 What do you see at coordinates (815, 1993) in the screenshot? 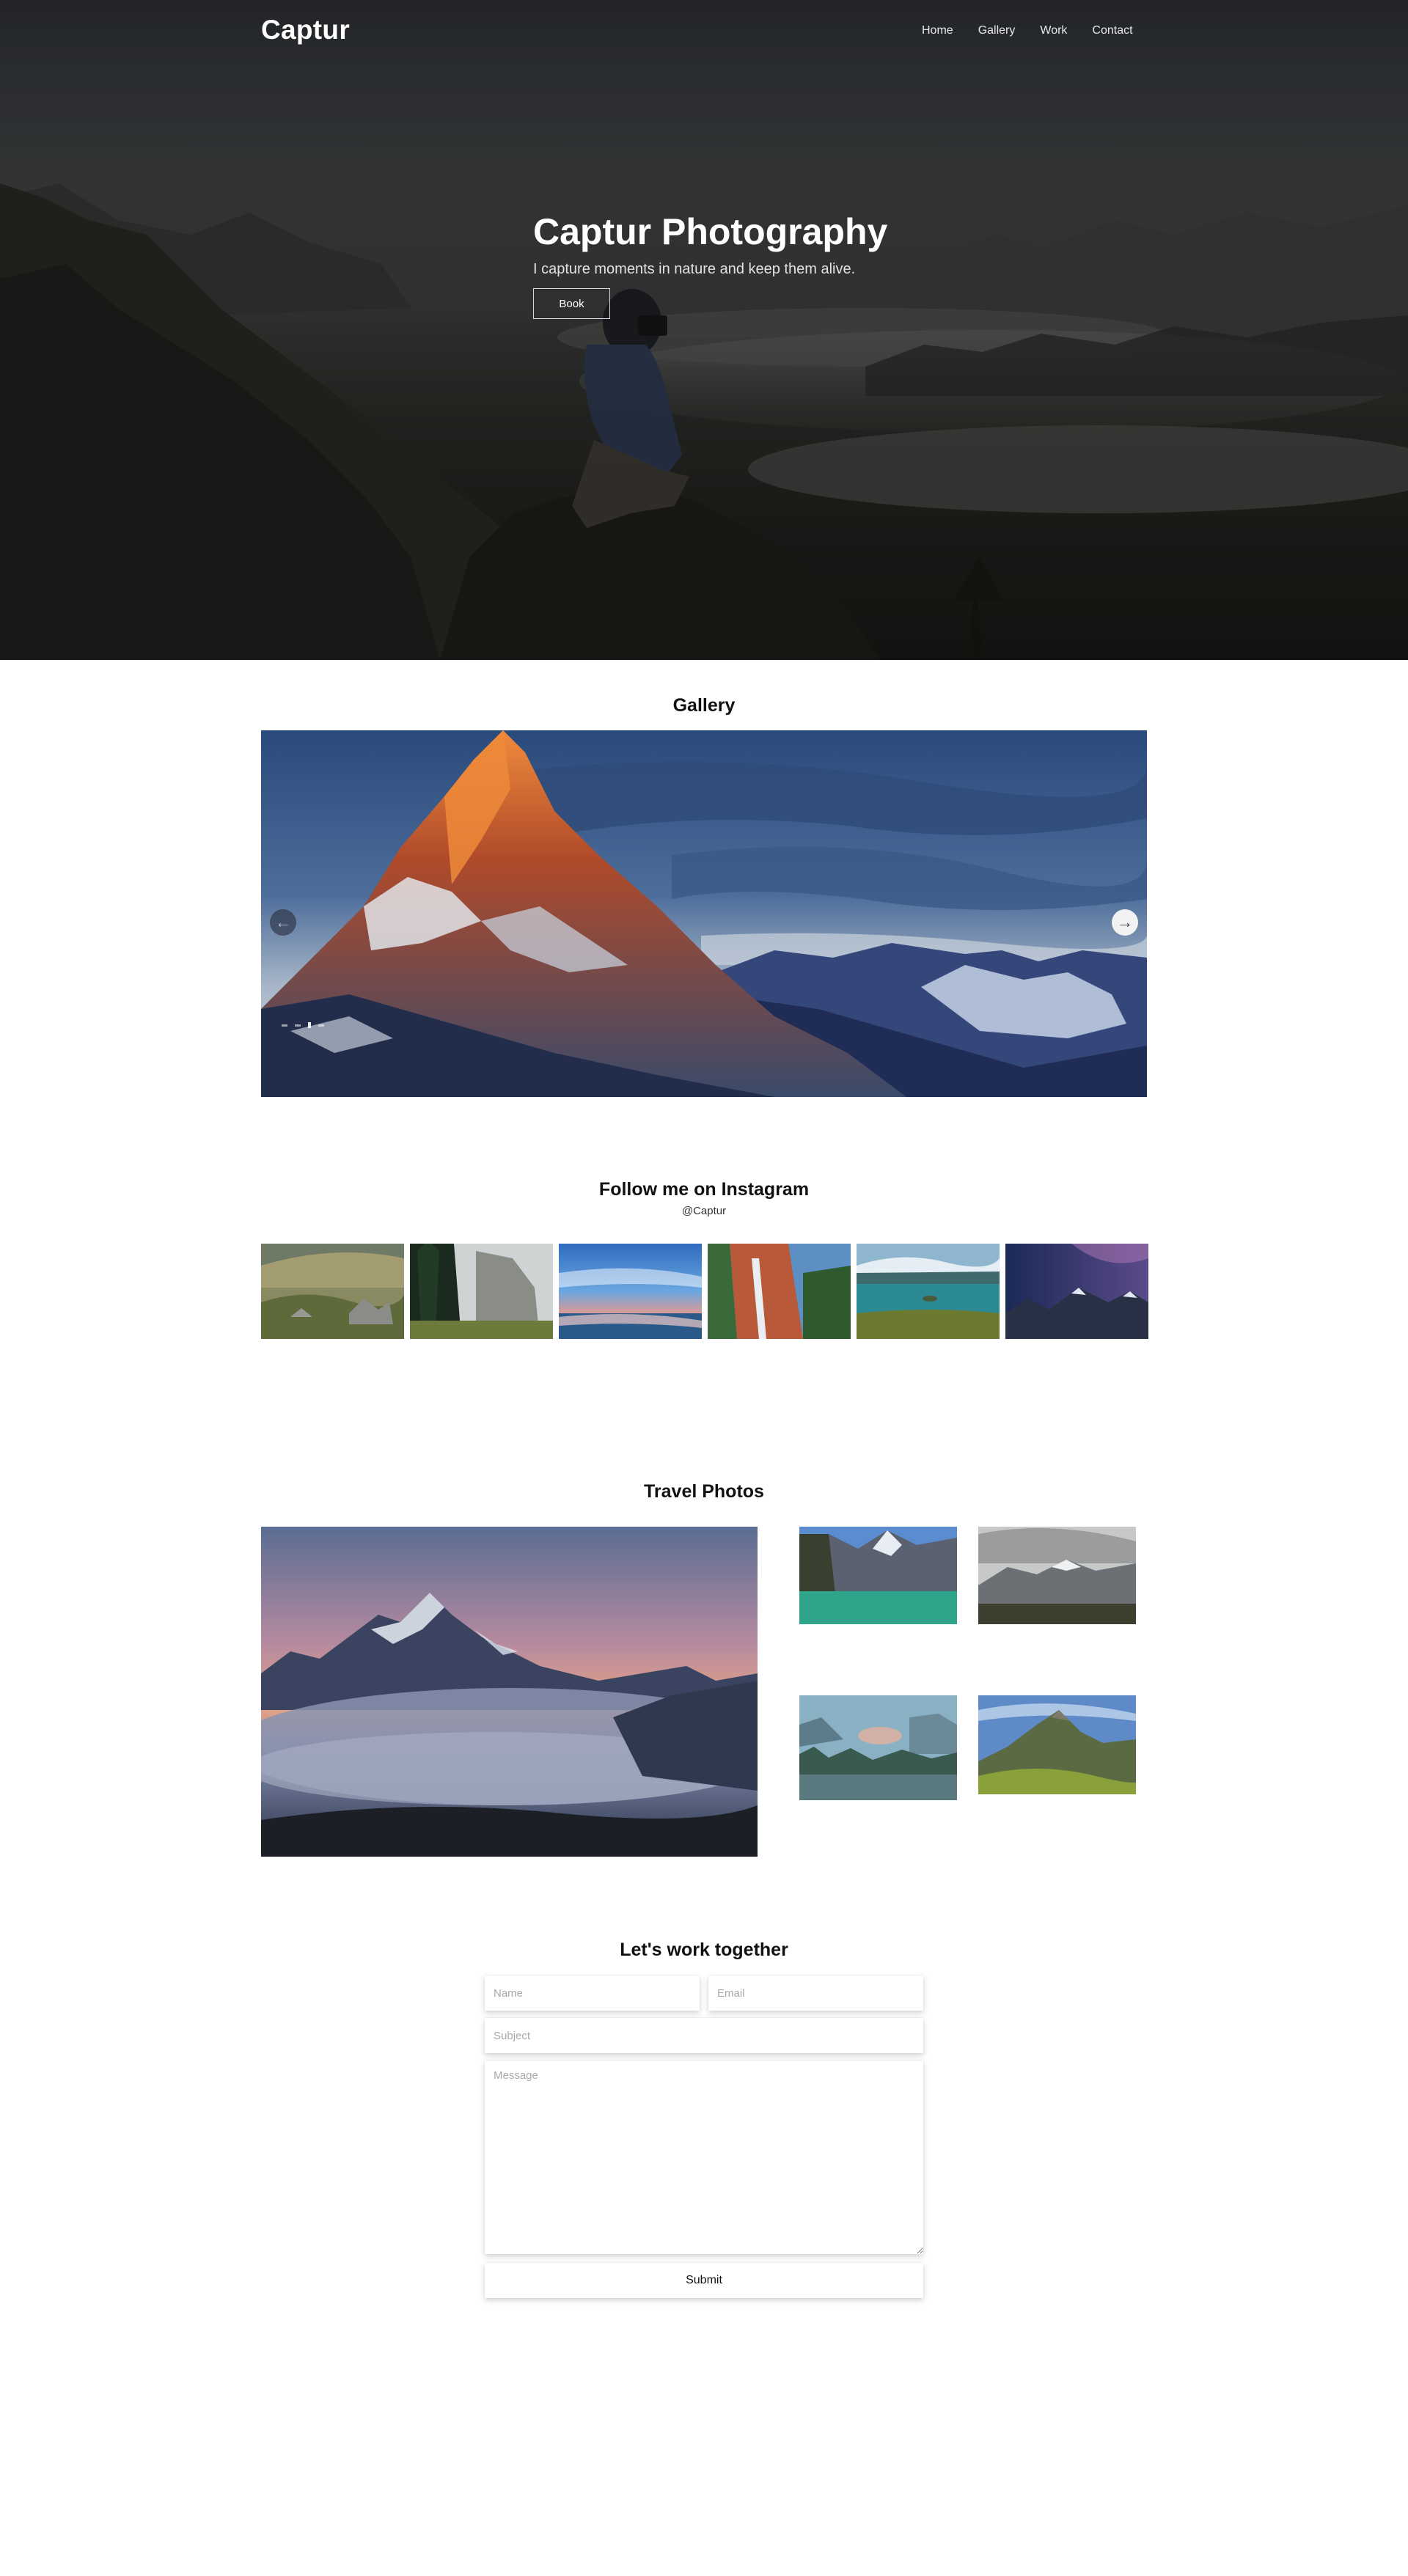
I see `email-field` at bounding box center [815, 1993].